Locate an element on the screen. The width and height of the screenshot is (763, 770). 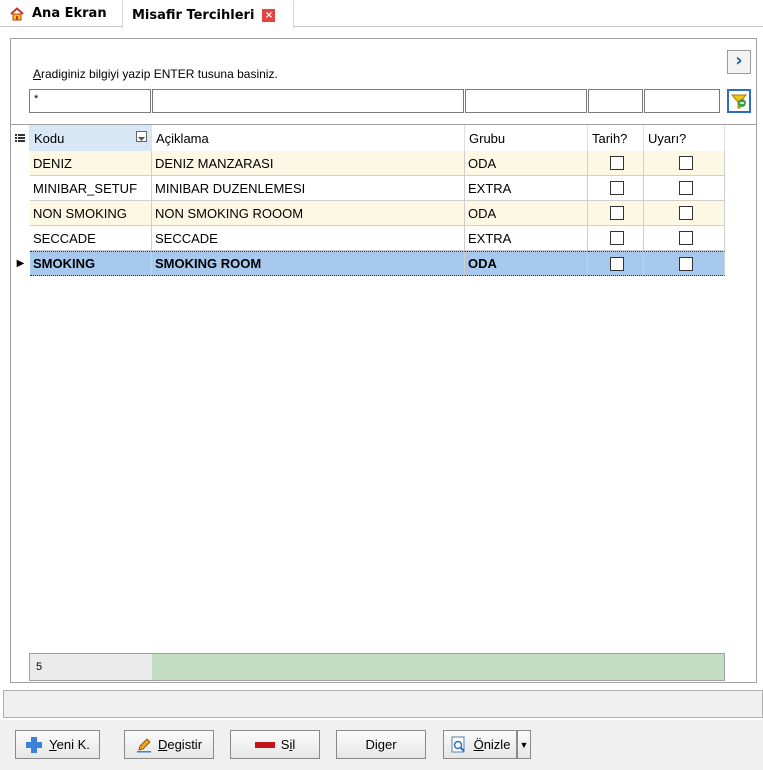
summary-empty is located at coordinates (438, 667).